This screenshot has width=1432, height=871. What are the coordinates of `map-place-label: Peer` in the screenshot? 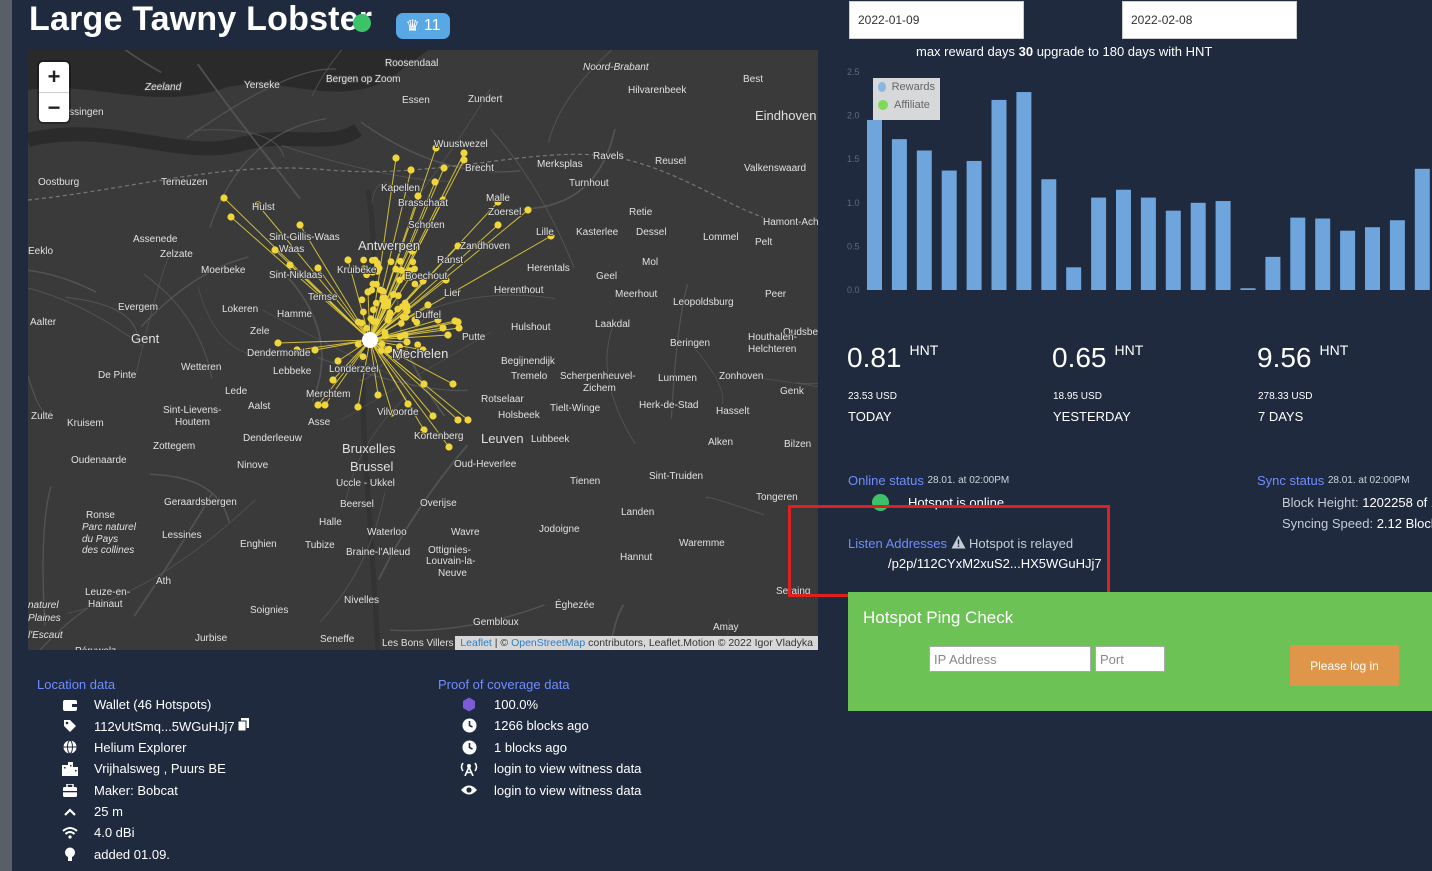 It's located at (776, 294).